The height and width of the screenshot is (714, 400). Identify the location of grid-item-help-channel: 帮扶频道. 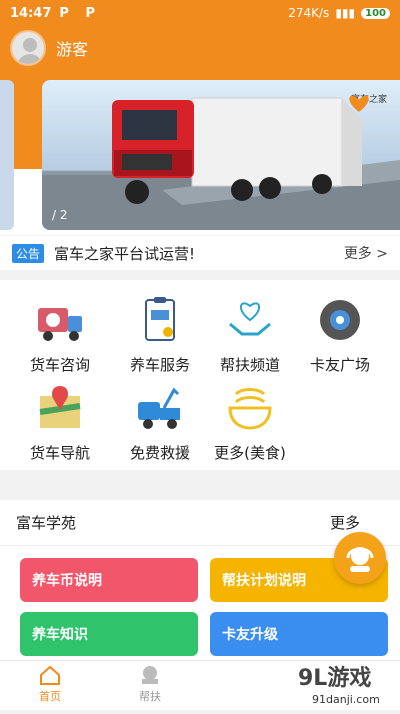
(250, 334).